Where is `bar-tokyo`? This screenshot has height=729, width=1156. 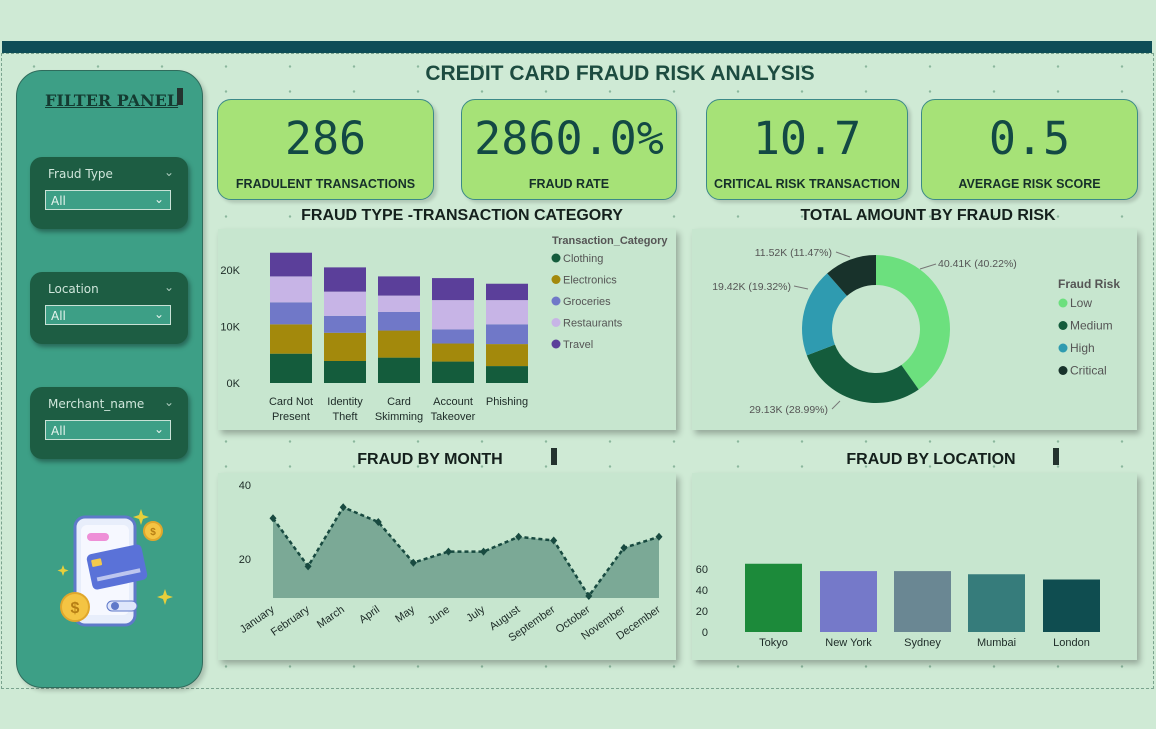
bar-tokyo is located at coordinates (773, 597).